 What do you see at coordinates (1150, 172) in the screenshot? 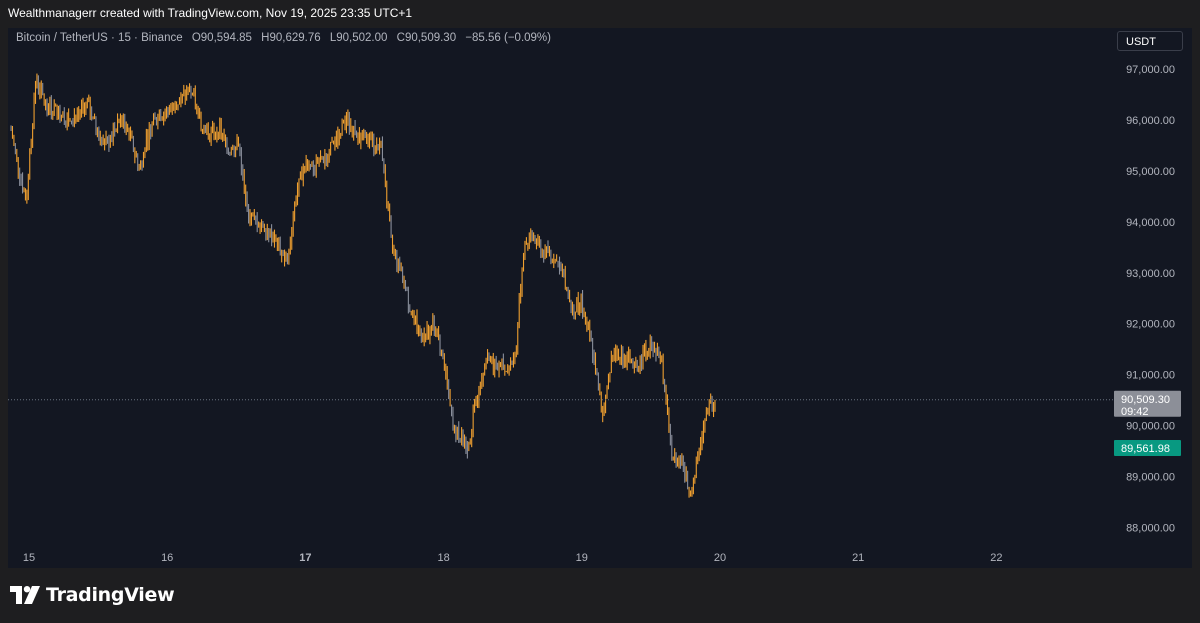
I see `y-tick-label: 95,000.00` at bounding box center [1150, 172].